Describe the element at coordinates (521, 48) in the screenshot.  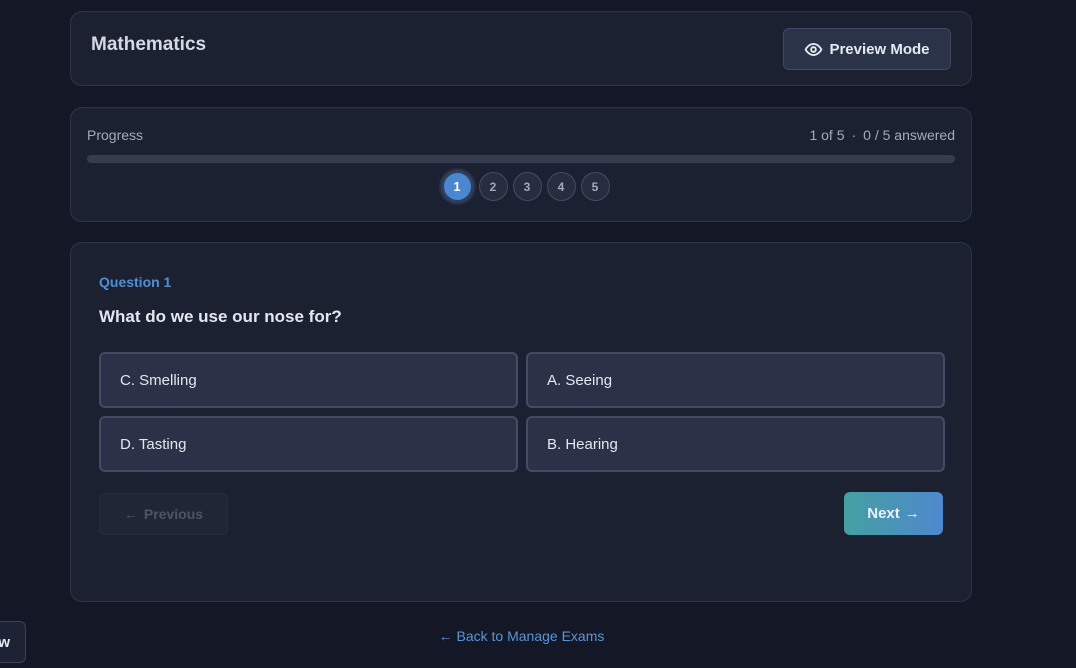
I see `exam-header: Mathematics Preview Mode` at that location.